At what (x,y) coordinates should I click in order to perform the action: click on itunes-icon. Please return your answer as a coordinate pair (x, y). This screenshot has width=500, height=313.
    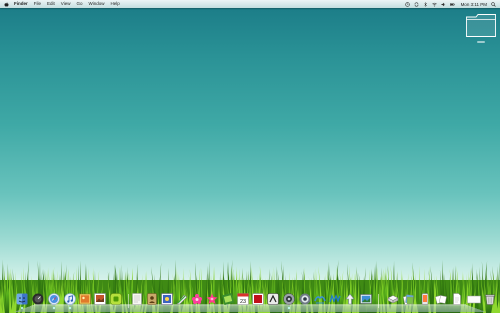
    Looking at the image, I should click on (70, 299).